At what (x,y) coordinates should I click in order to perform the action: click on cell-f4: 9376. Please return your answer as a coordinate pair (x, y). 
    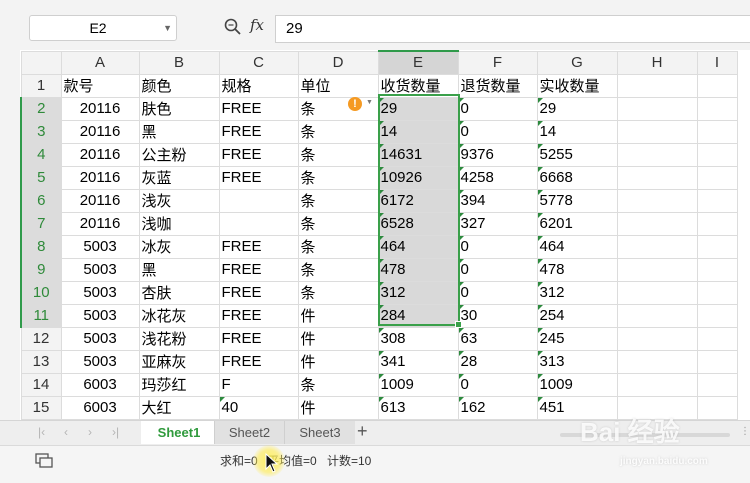
    Looking at the image, I should click on (497, 154).